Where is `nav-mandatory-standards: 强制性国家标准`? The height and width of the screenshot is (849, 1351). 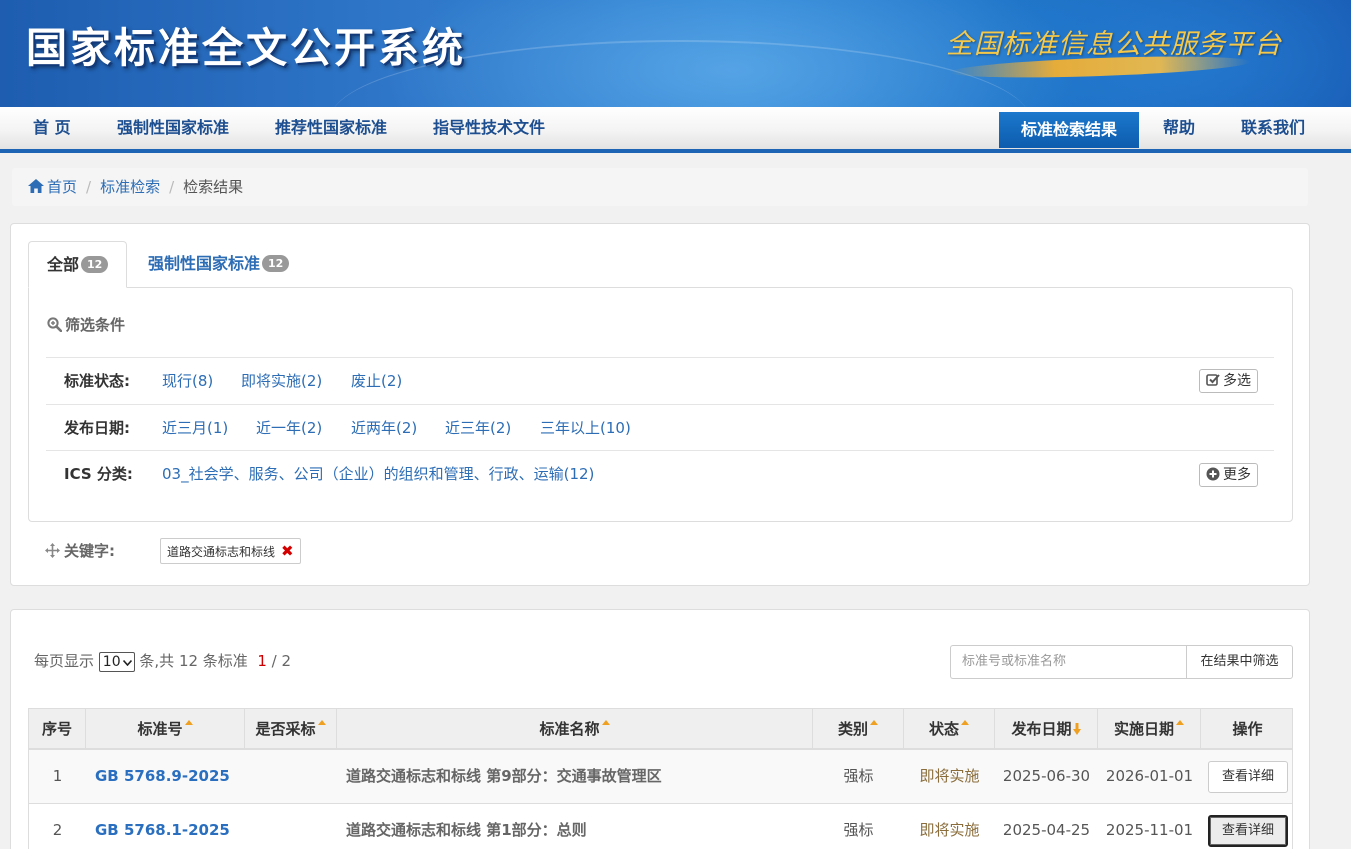 nav-mandatory-standards: 强制性国家标准 is located at coordinates (173, 128).